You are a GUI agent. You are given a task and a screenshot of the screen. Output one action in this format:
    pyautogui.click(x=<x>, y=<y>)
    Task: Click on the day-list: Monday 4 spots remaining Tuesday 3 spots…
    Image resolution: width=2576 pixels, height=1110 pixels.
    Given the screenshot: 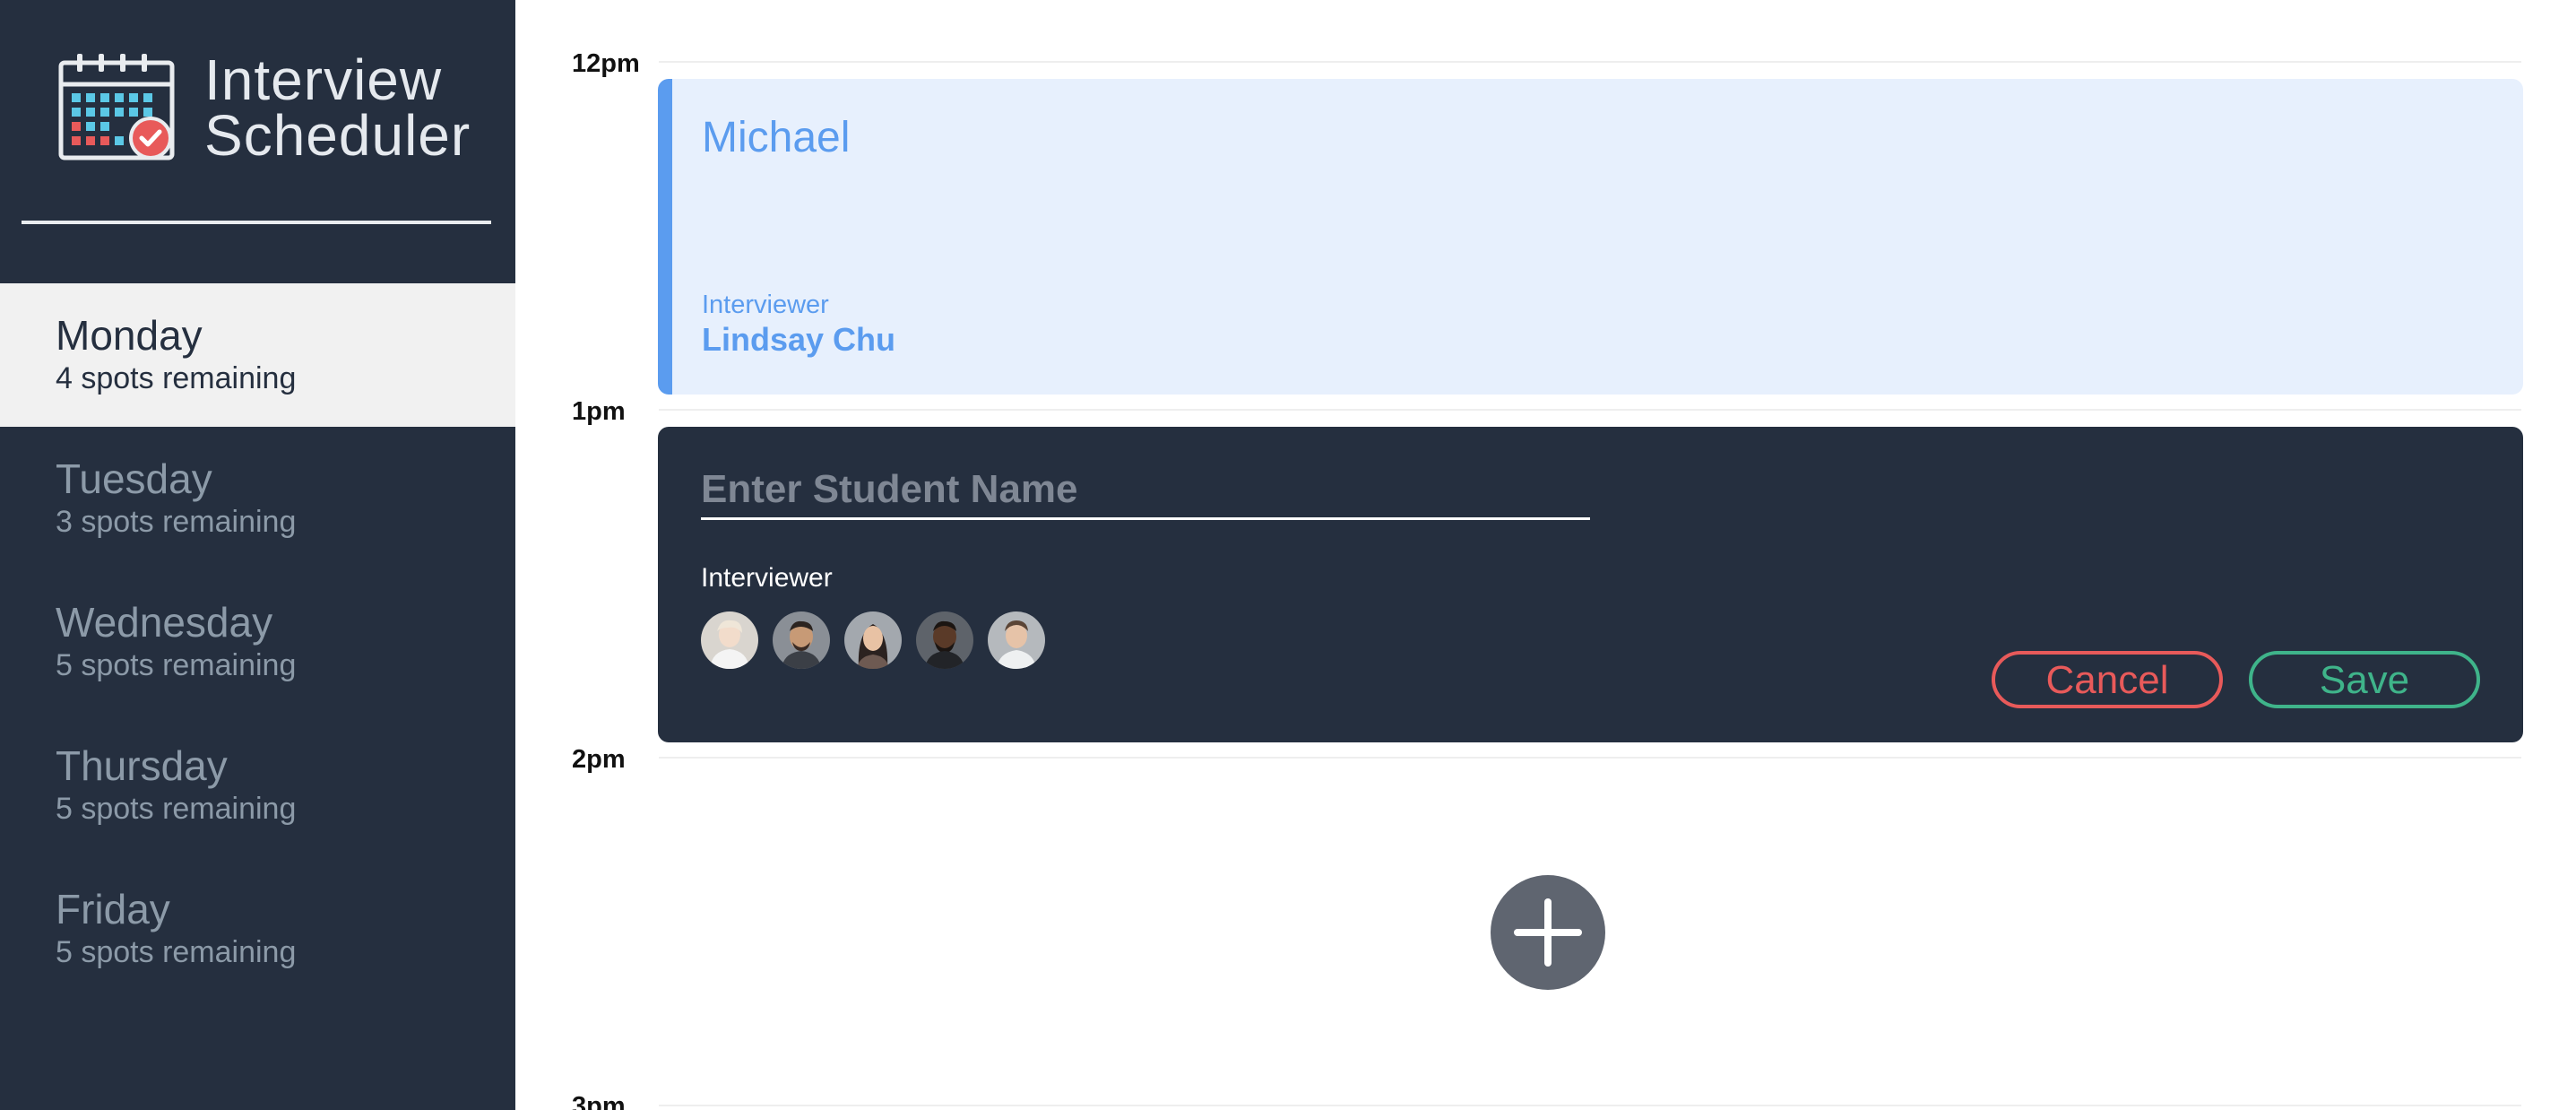 What is the action you would take?
    pyautogui.click(x=257, y=642)
    